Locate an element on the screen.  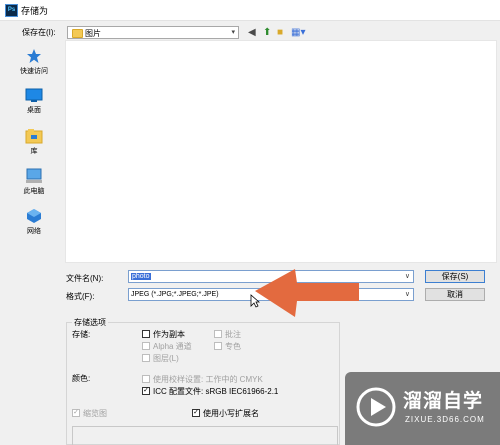
place-quick-access: 快速访问 is located at coordinates (34, 62).